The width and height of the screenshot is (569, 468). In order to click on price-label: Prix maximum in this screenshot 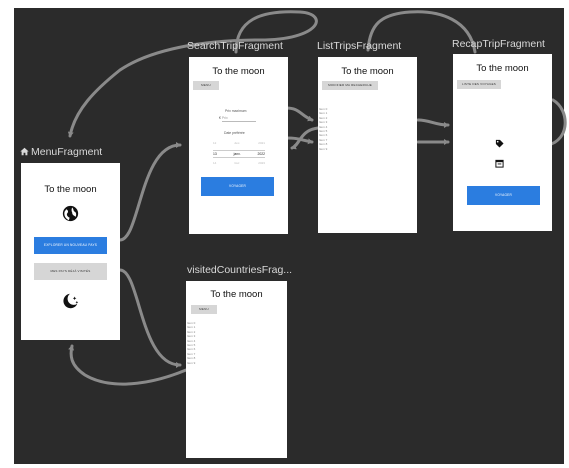, I will do `click(236, 111)`.